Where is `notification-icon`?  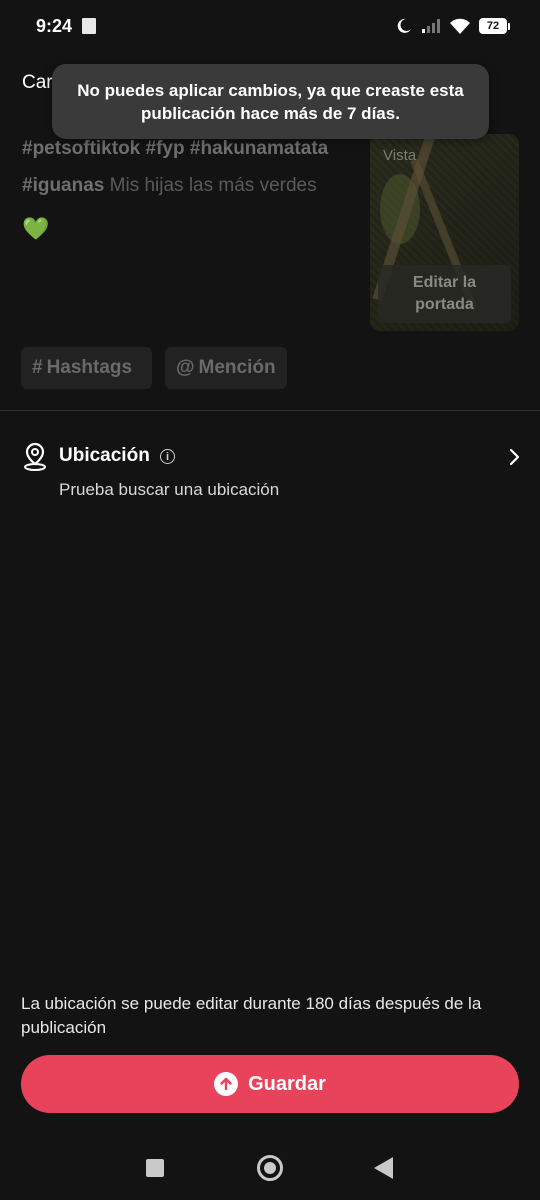 notification-icon is located at coordinates (89, 26).